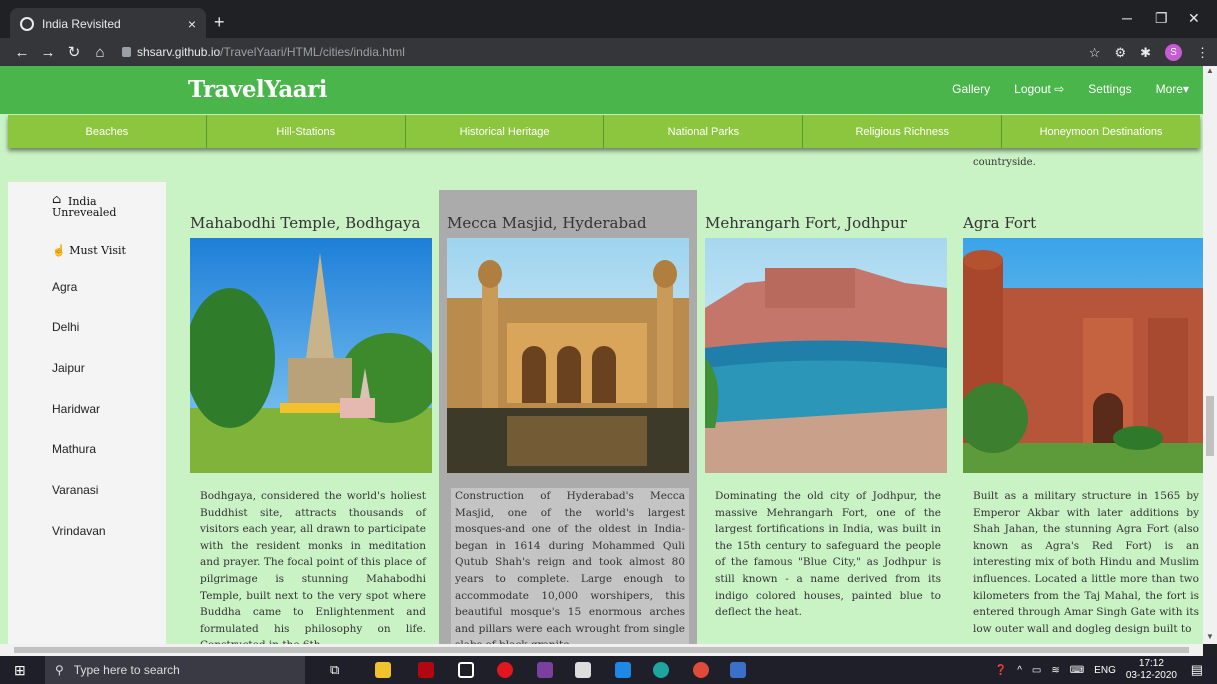 The height and width of the screenshot is (684, 1217). What do you see at coordinates (701, 670) in the screenshot?
I see `chrome-icon` at bounding box center [701, 670].